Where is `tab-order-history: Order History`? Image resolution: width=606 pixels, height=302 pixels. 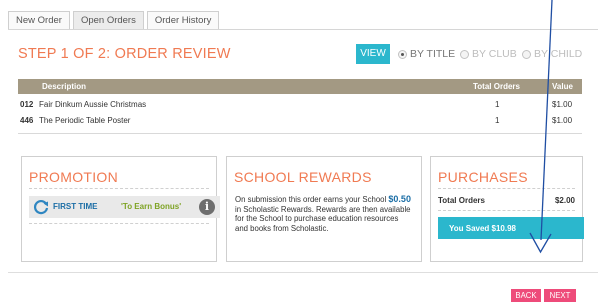 tab-order-history: Order History is located at coordinates (183, 20).